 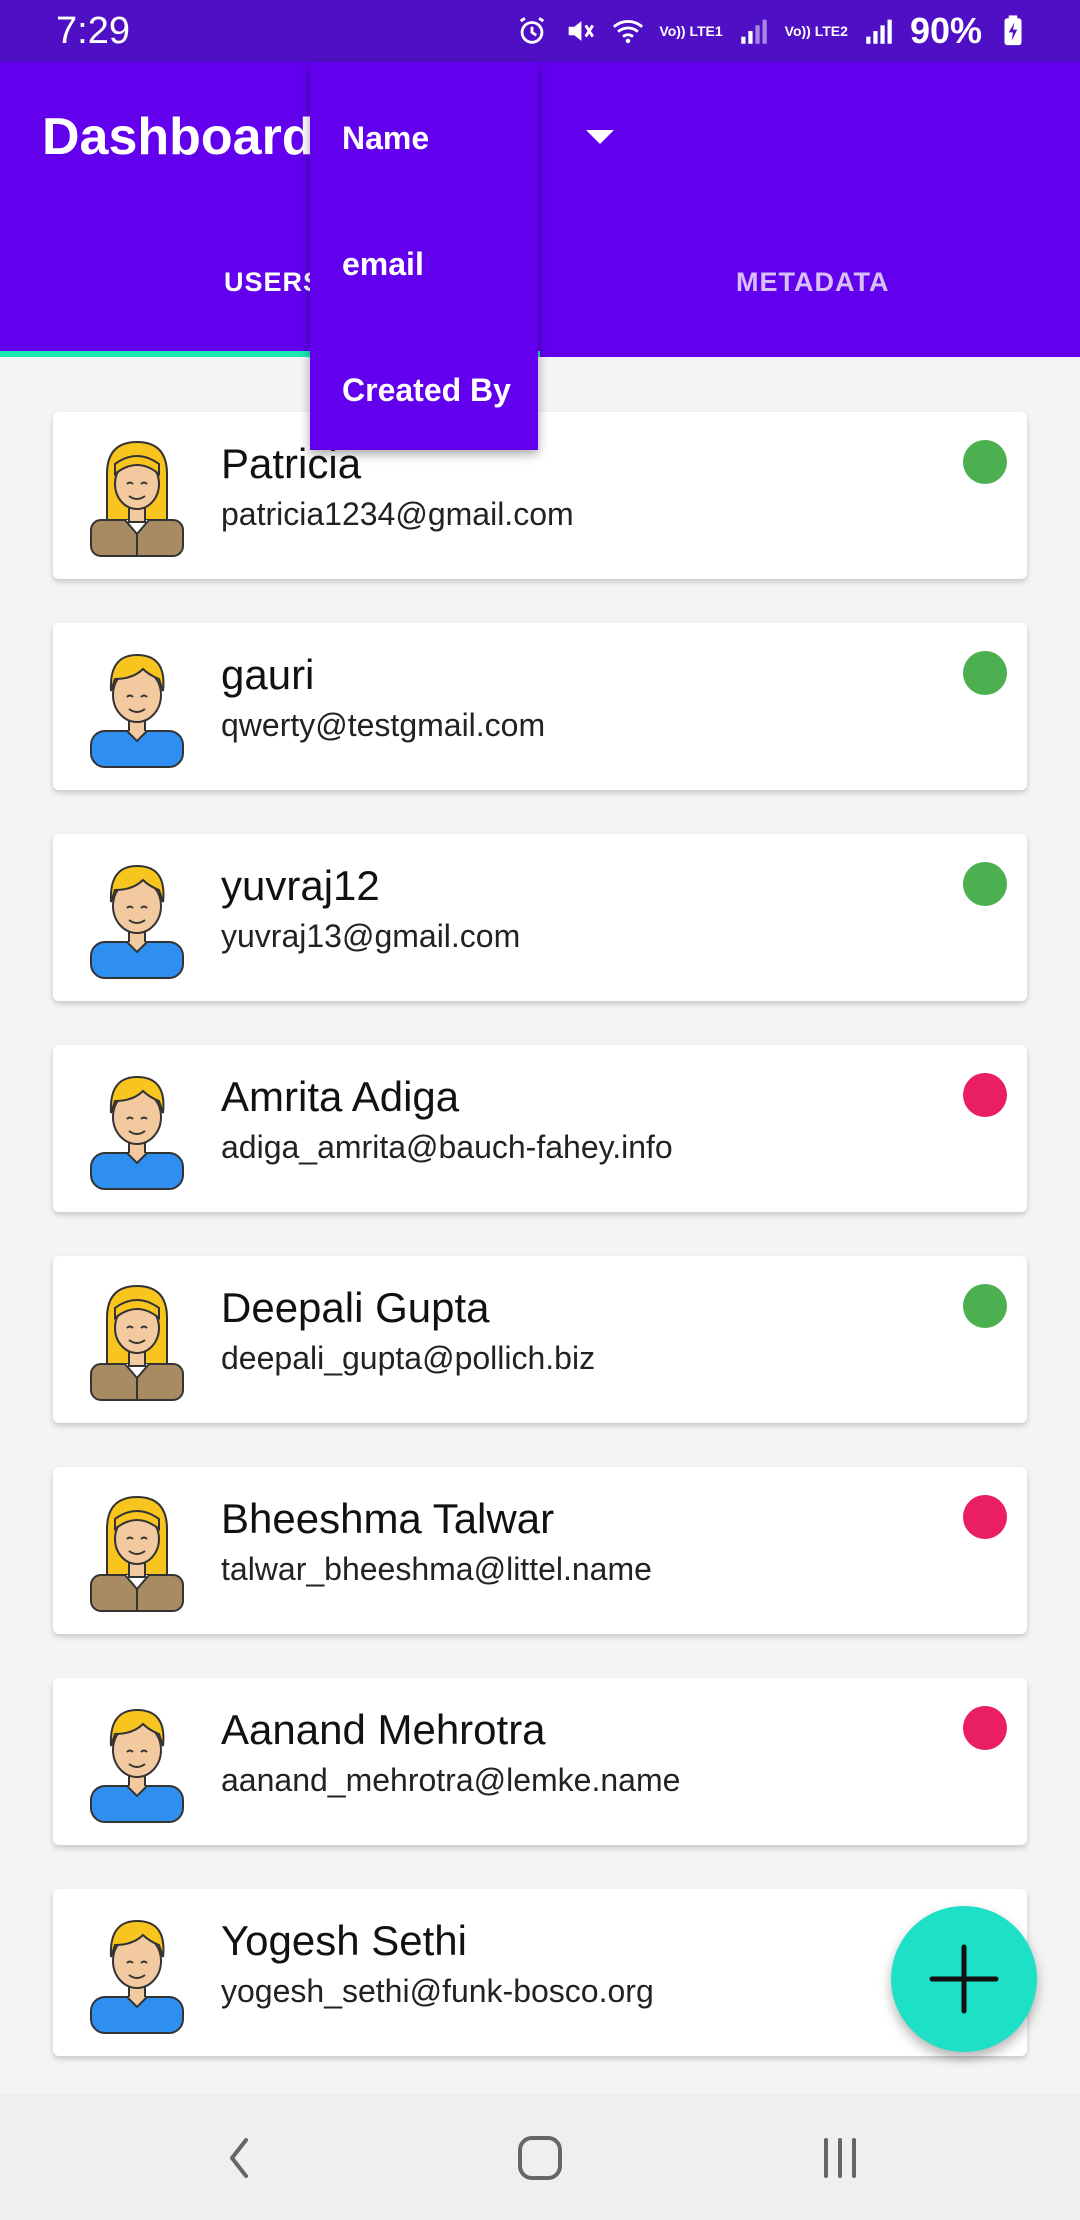 I want to click on back-icon, so click(x=240, y=2158).